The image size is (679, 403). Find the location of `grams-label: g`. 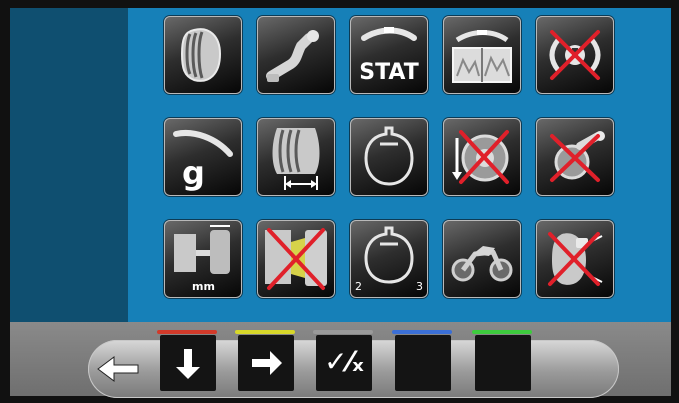

grams-label: g is located at coordinates (193, 173).